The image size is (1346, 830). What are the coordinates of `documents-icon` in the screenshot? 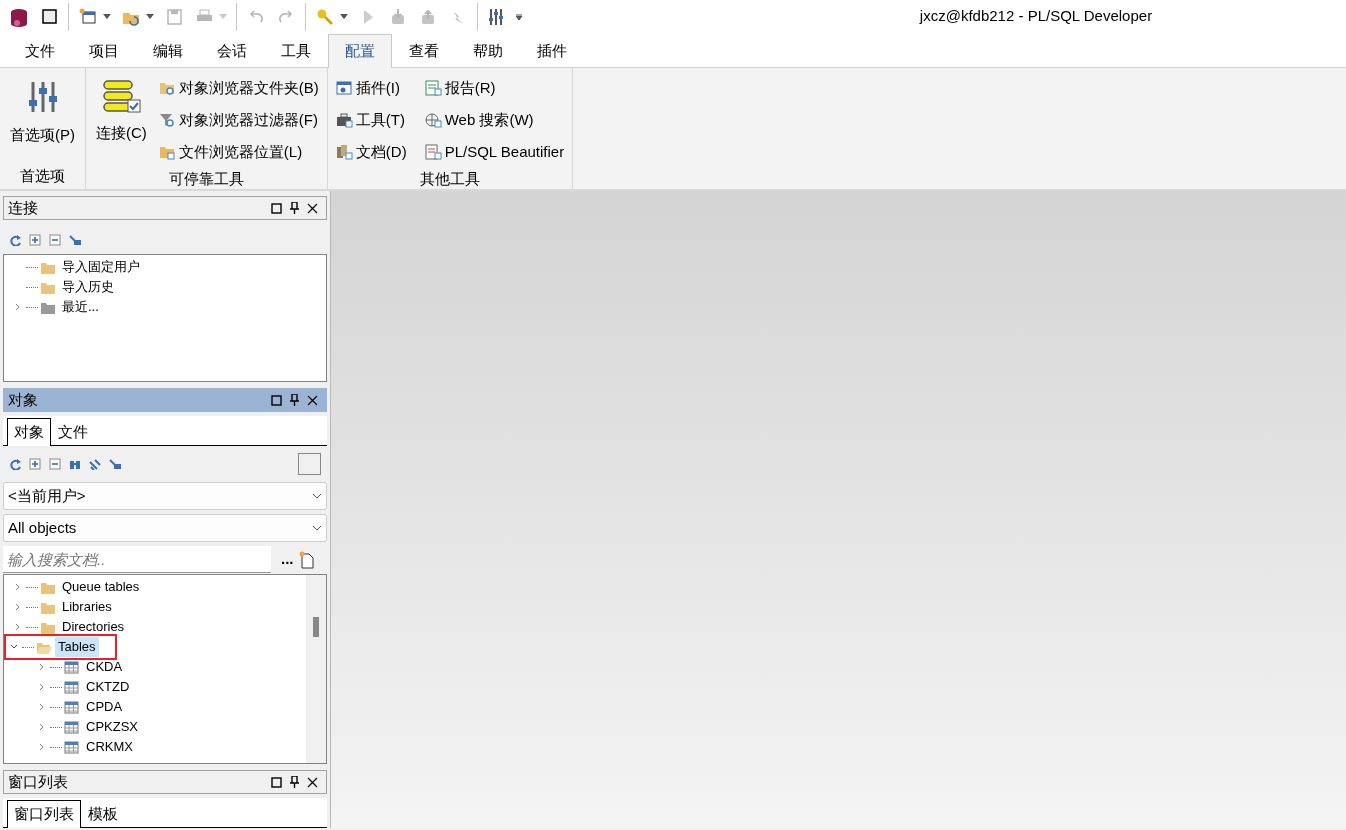 It's located at (344, 152).